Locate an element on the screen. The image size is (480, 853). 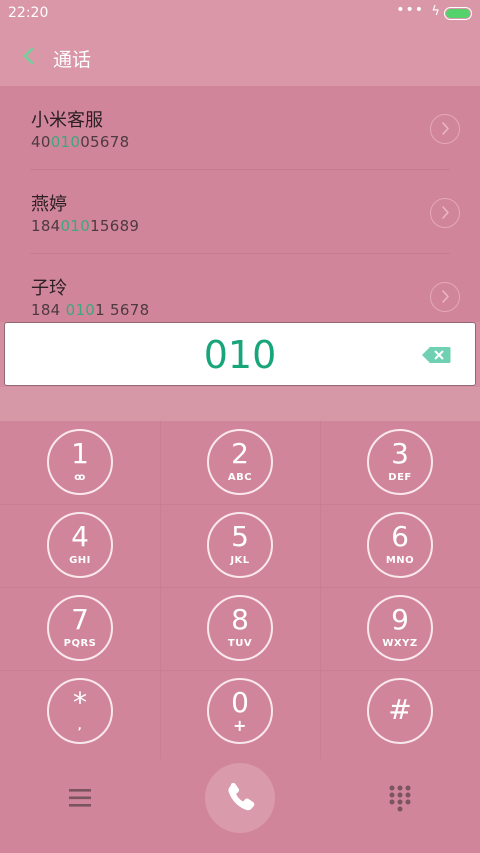
dialed-number: 010 is located at coordinates (240, 355).